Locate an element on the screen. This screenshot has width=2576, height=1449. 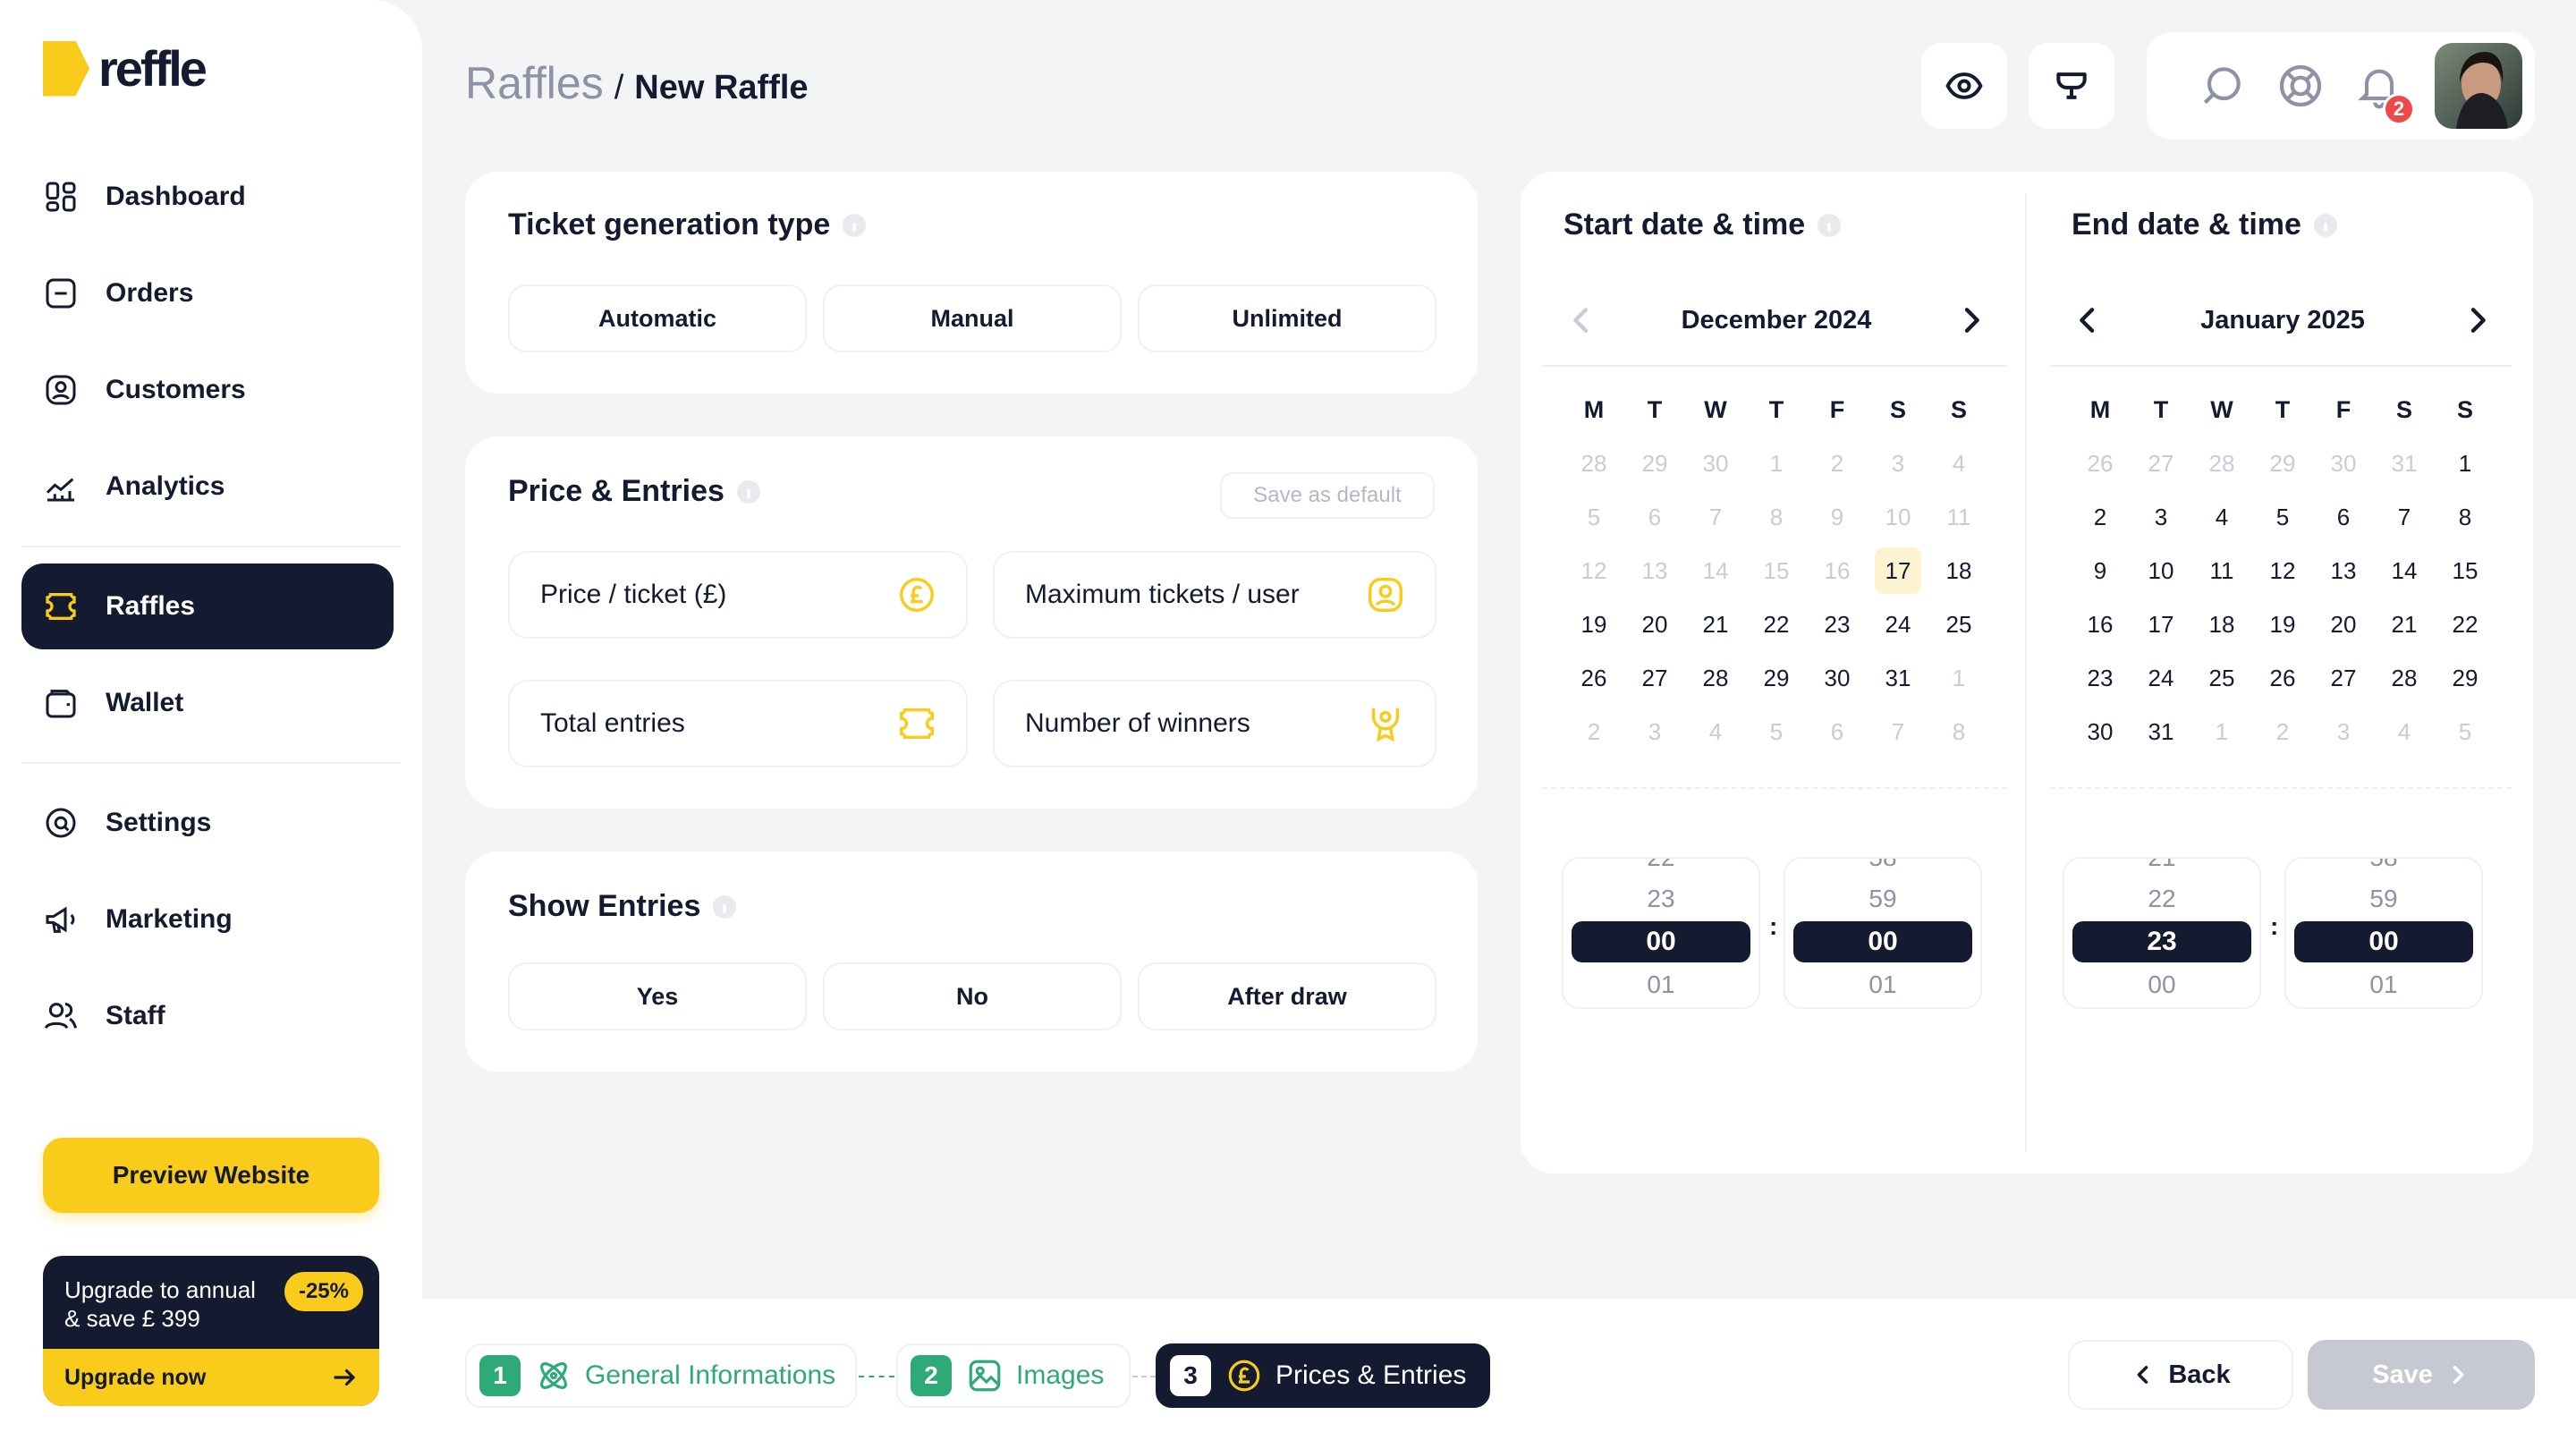
brand-logo: reffle is located at coordinates (125, 68).